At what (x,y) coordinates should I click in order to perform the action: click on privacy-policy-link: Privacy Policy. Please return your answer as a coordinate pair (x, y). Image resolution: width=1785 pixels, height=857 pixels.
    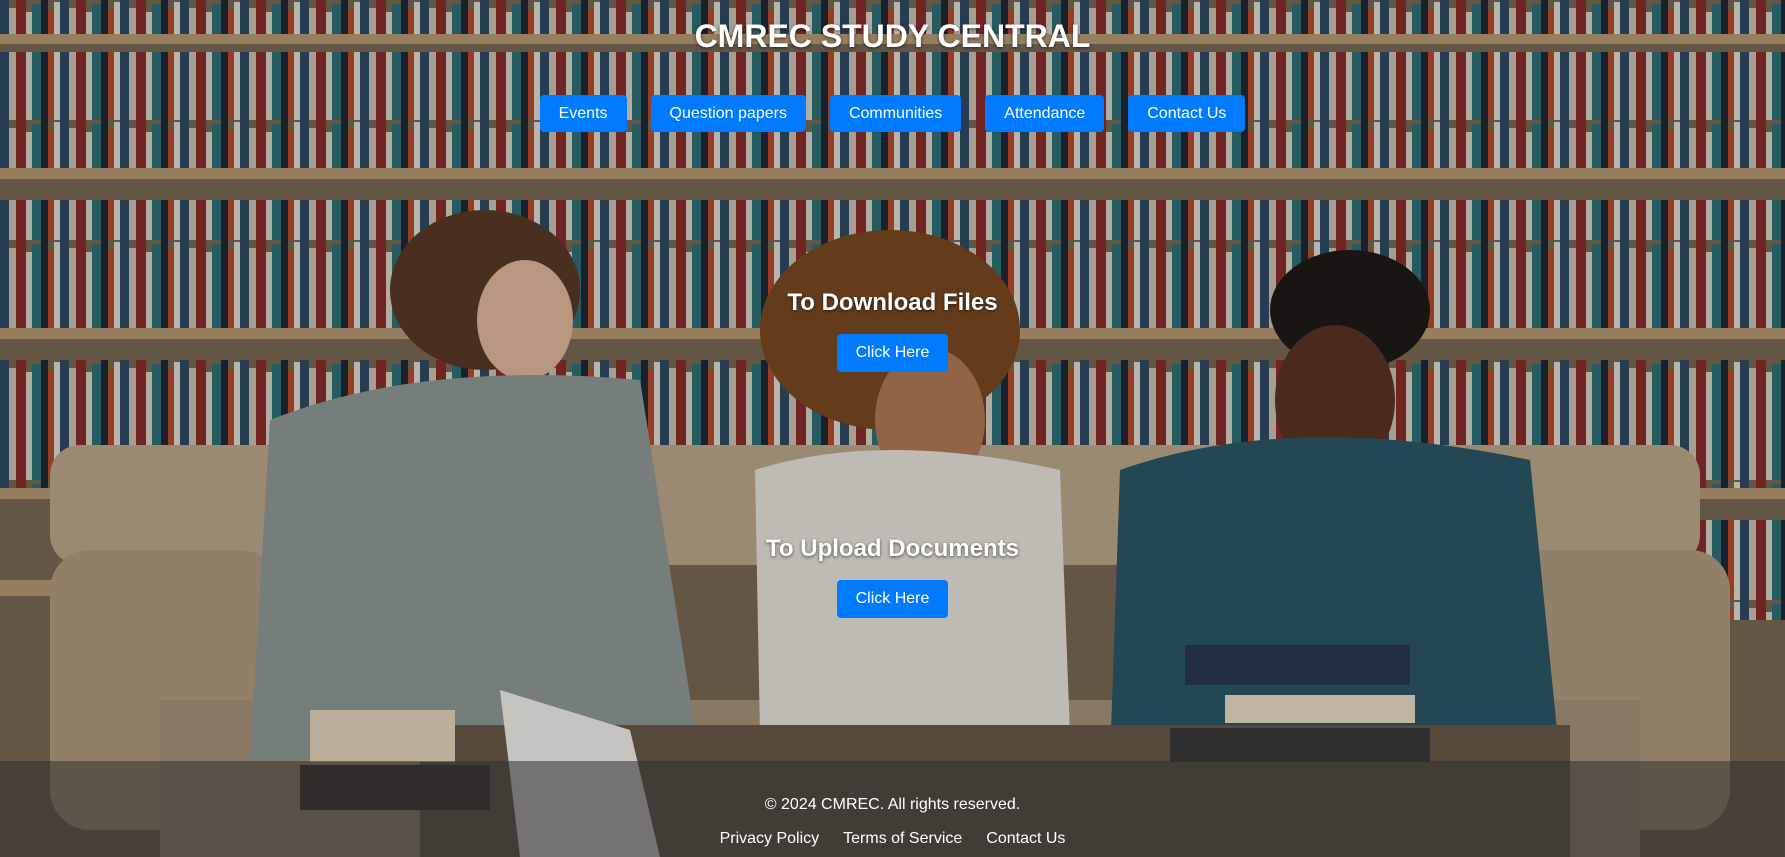
    Looking at the image, I should click on (770, 839).